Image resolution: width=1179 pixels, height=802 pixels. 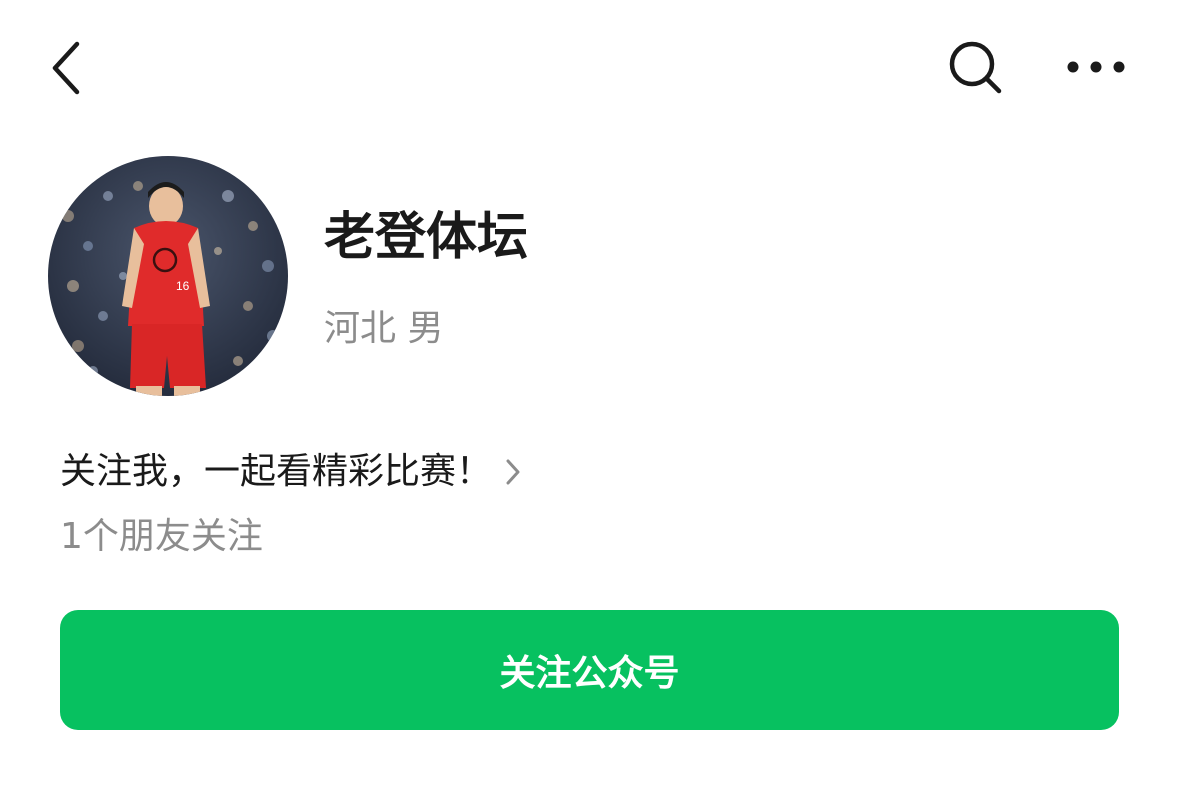 I want to click on search-button, so click(x=976, y=68).